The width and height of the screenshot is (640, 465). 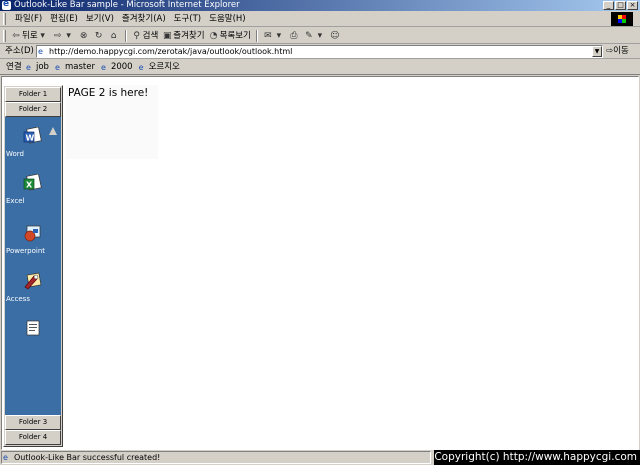 I want to click on search-icon: ⚲, so click(x=136, y=36).